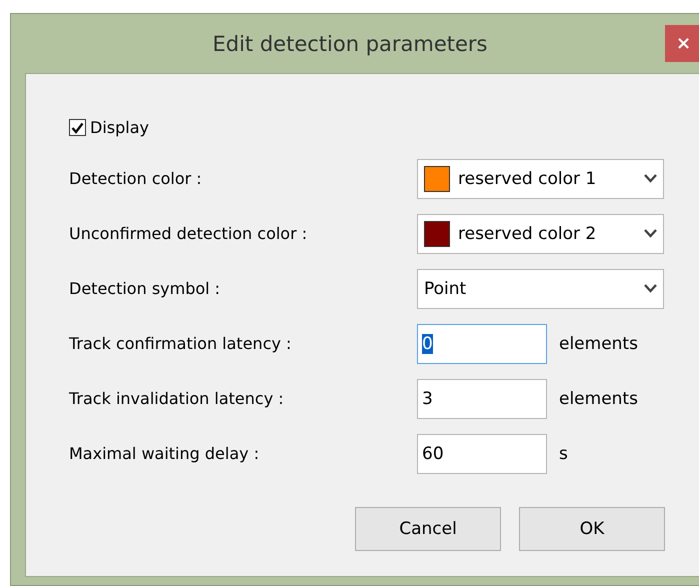 The width and height of the screenshot is (699, 586). I want to click on field-label: Track confirmation latency :, so click(180, 343).